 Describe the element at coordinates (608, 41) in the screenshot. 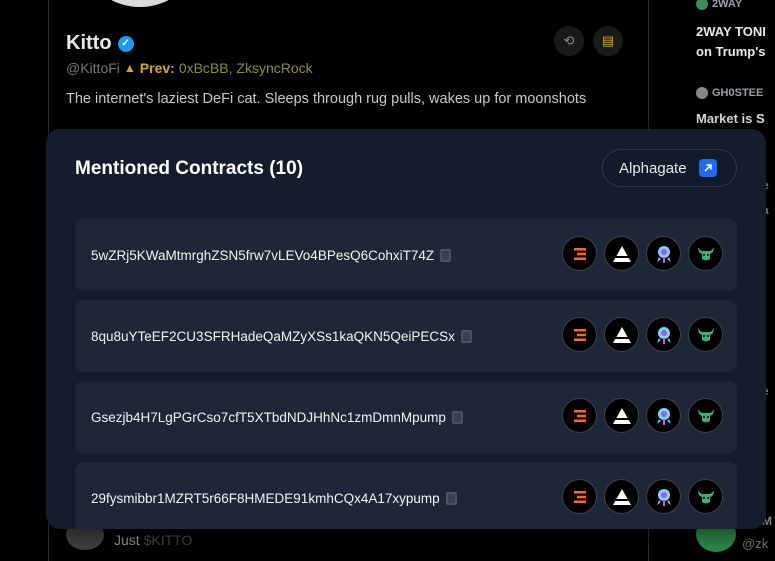

I see `notes-icon: ▤` at that location.